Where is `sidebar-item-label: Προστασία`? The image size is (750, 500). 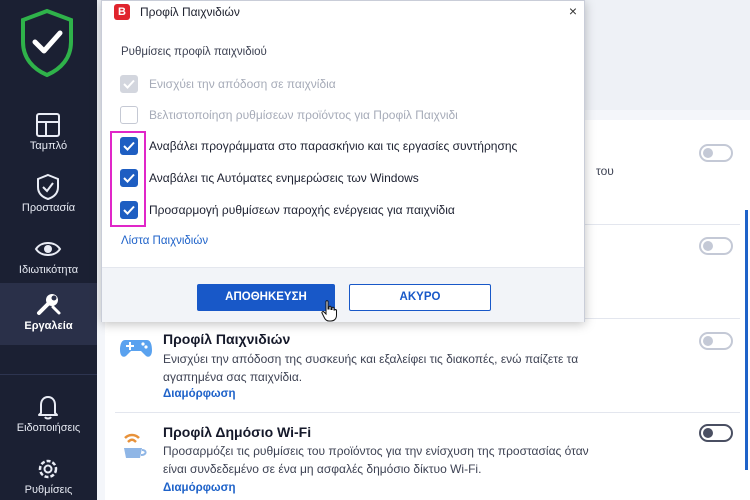
sidebar-item-label: Προστασία is located at coordinates (48, 208).